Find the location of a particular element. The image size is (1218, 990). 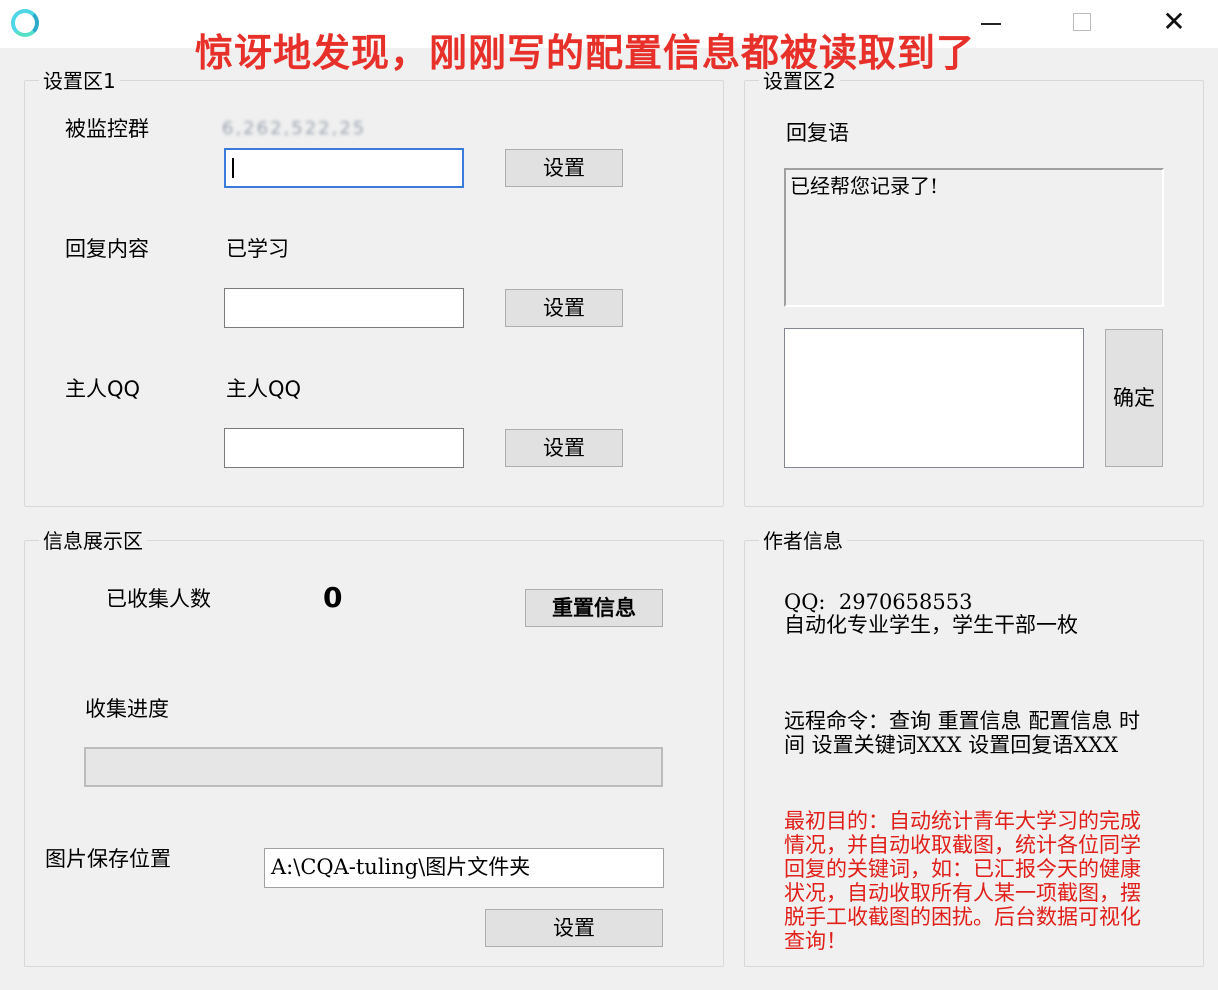

save-path-input: A:\CQA-tuling\图片文件夹 is located at coordinates (464, 868).